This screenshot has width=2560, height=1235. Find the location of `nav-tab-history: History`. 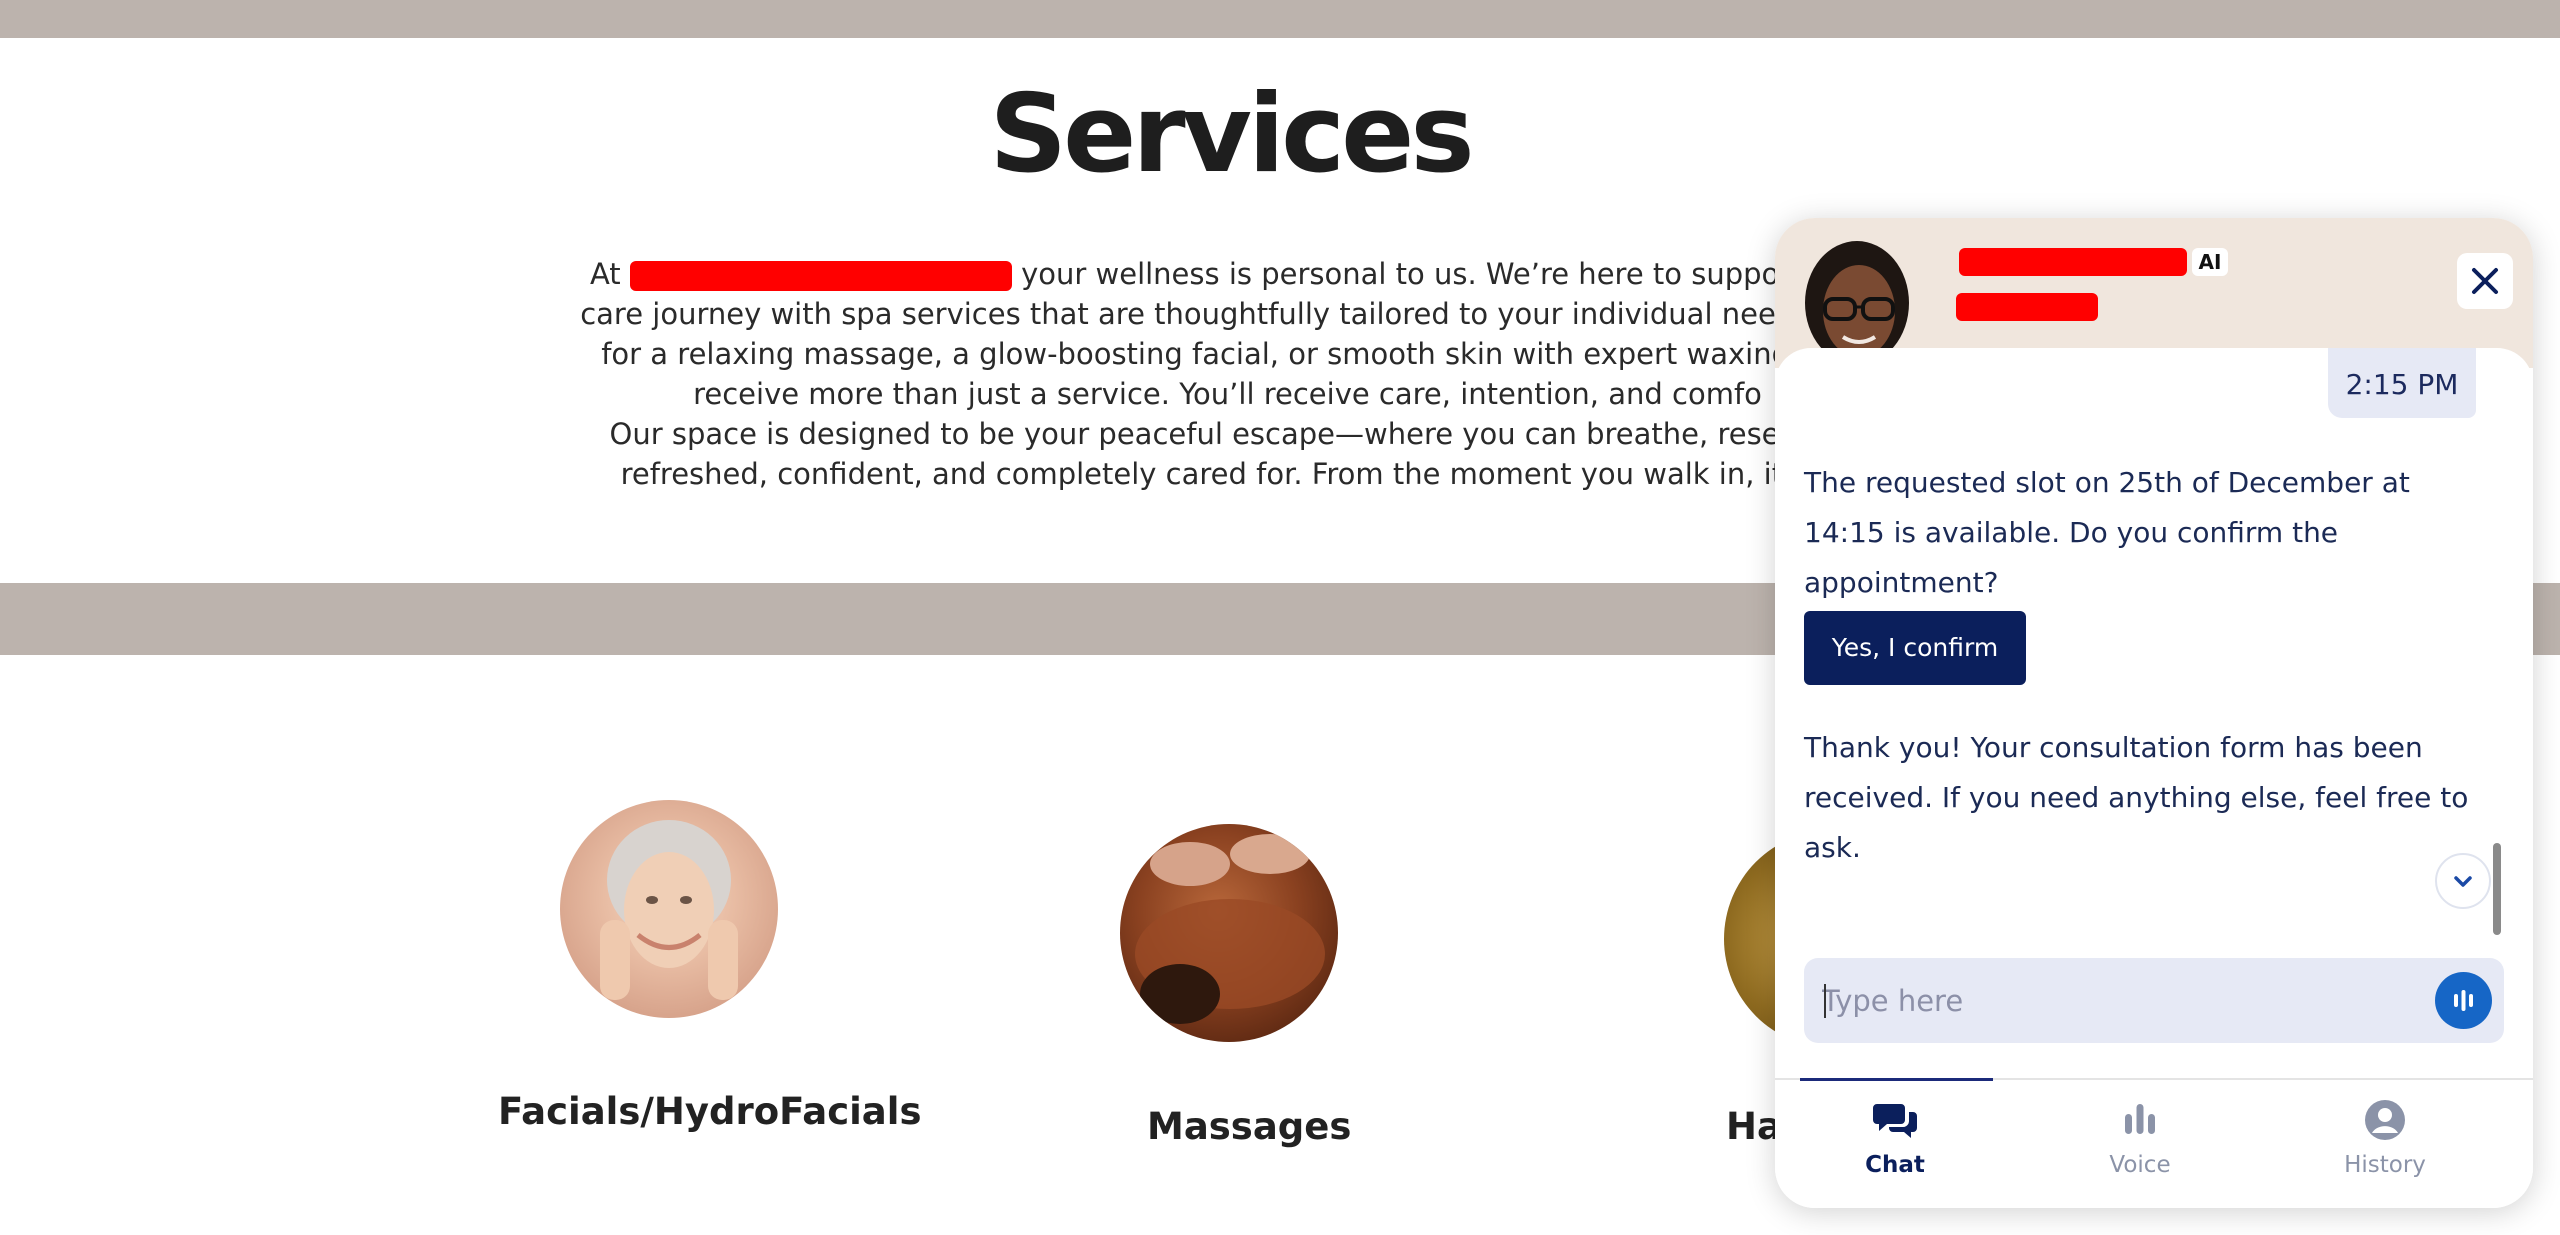

nav-tab-history: History is located at coordinates (2385, 1137).